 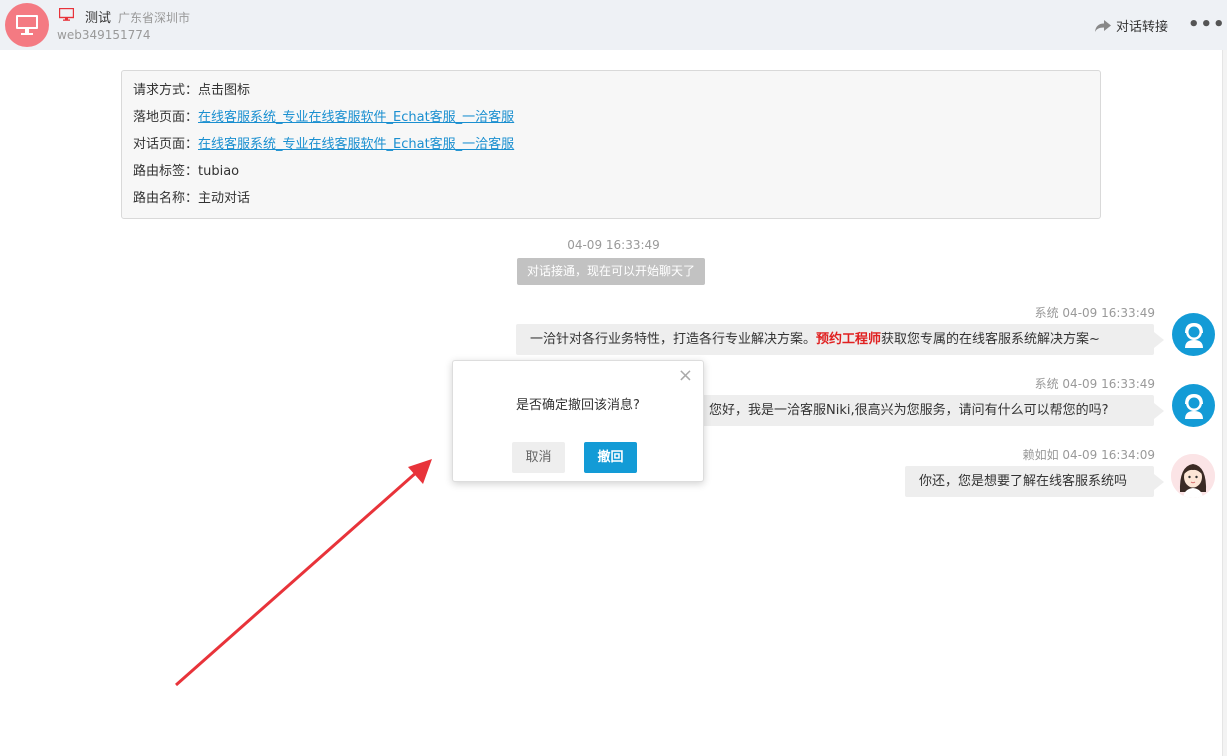 What do you see at coordinates (611, 271) in the screenshot?
I see `connected-notice: 对话接通，现在可以开始聊天了` at bounding box center [611, 271].